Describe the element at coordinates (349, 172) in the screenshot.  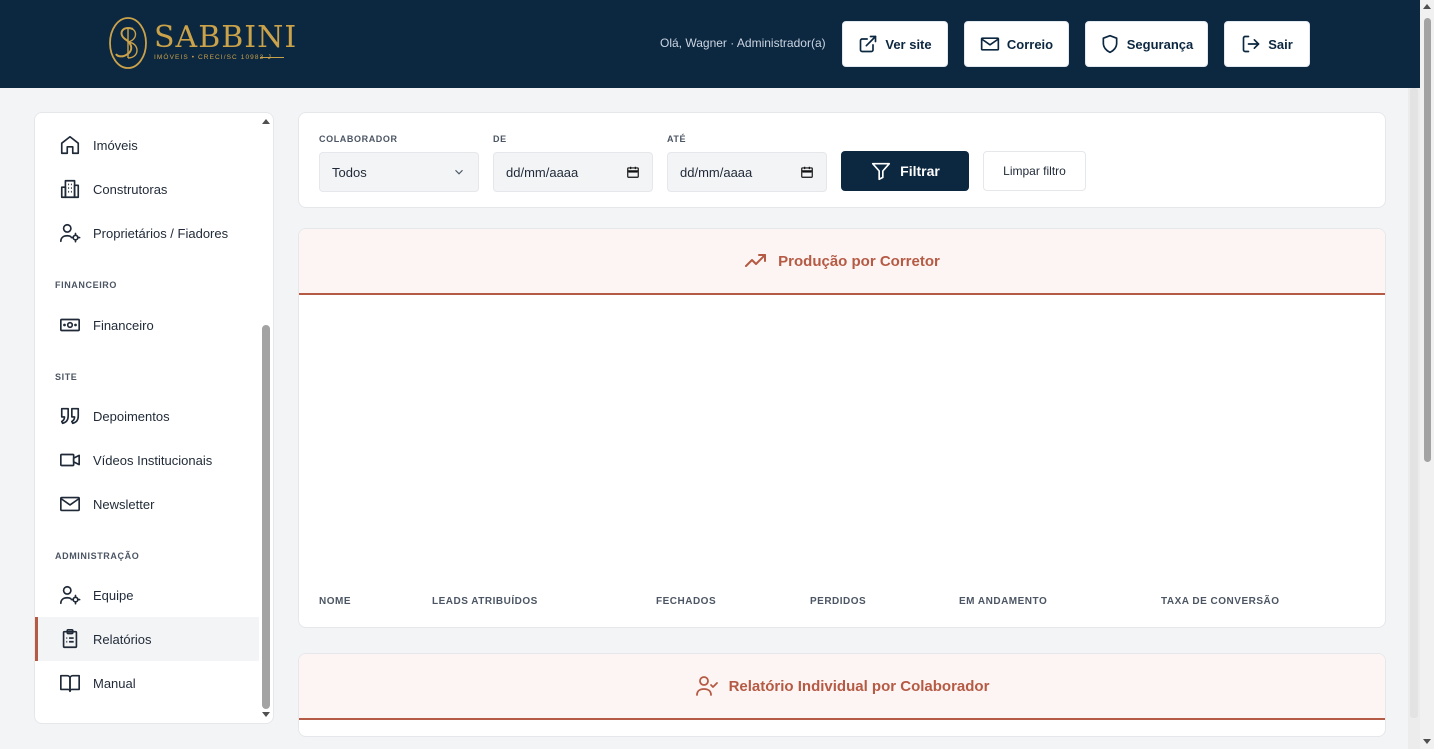
I see `collaborator-value: Todos` at that location.